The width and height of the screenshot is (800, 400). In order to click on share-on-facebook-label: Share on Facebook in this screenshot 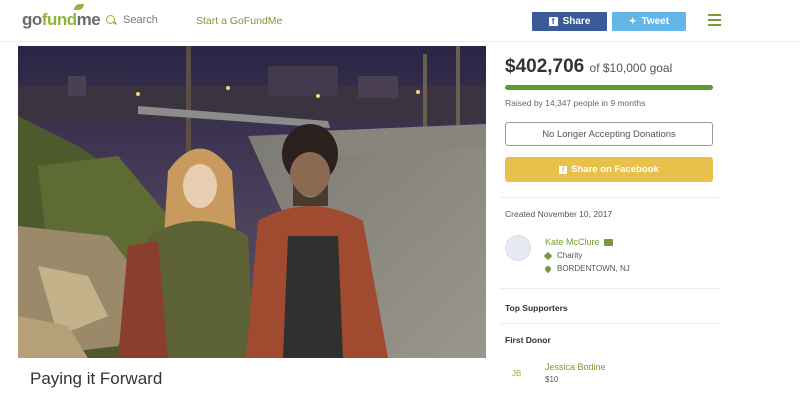, I will do `click(615, 169)`.